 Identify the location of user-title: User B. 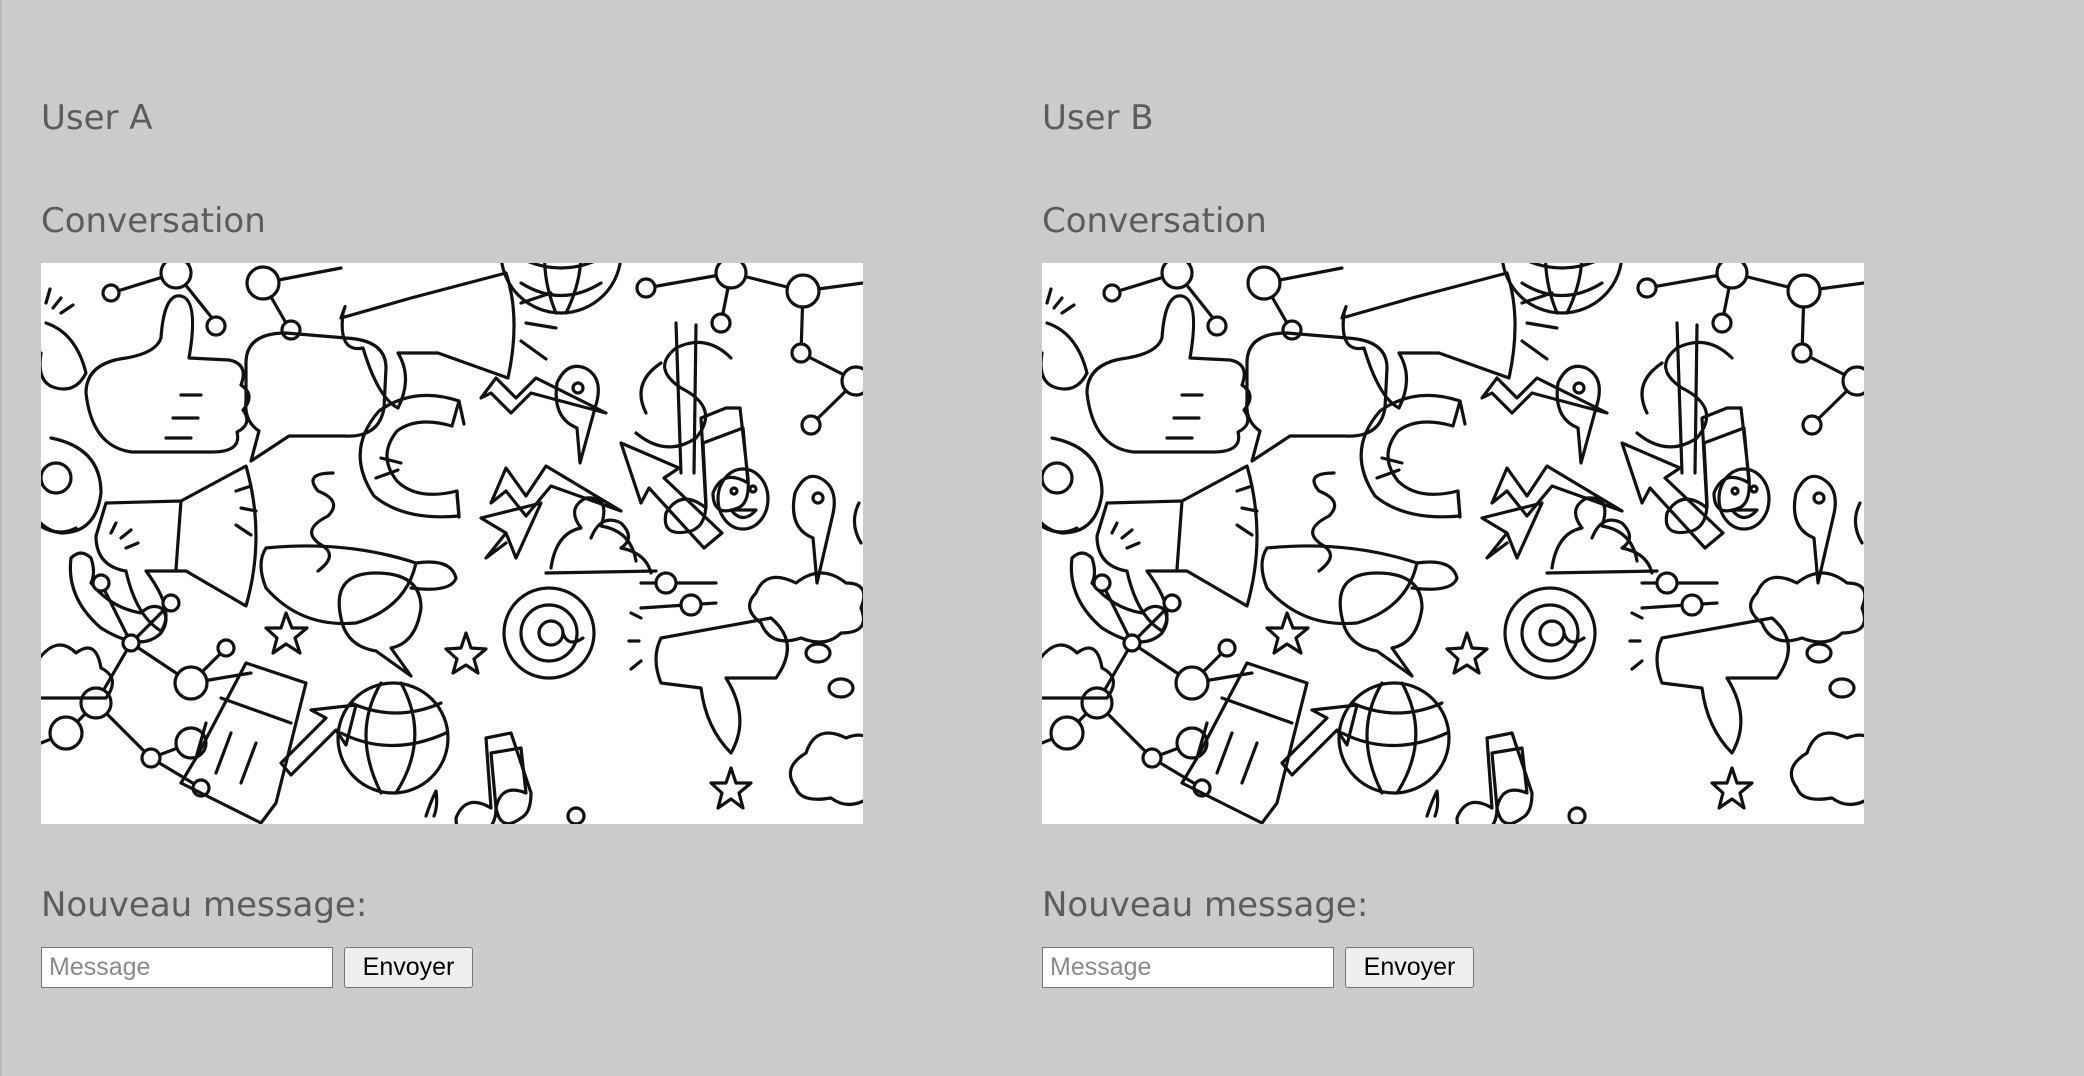
(1098, 118).